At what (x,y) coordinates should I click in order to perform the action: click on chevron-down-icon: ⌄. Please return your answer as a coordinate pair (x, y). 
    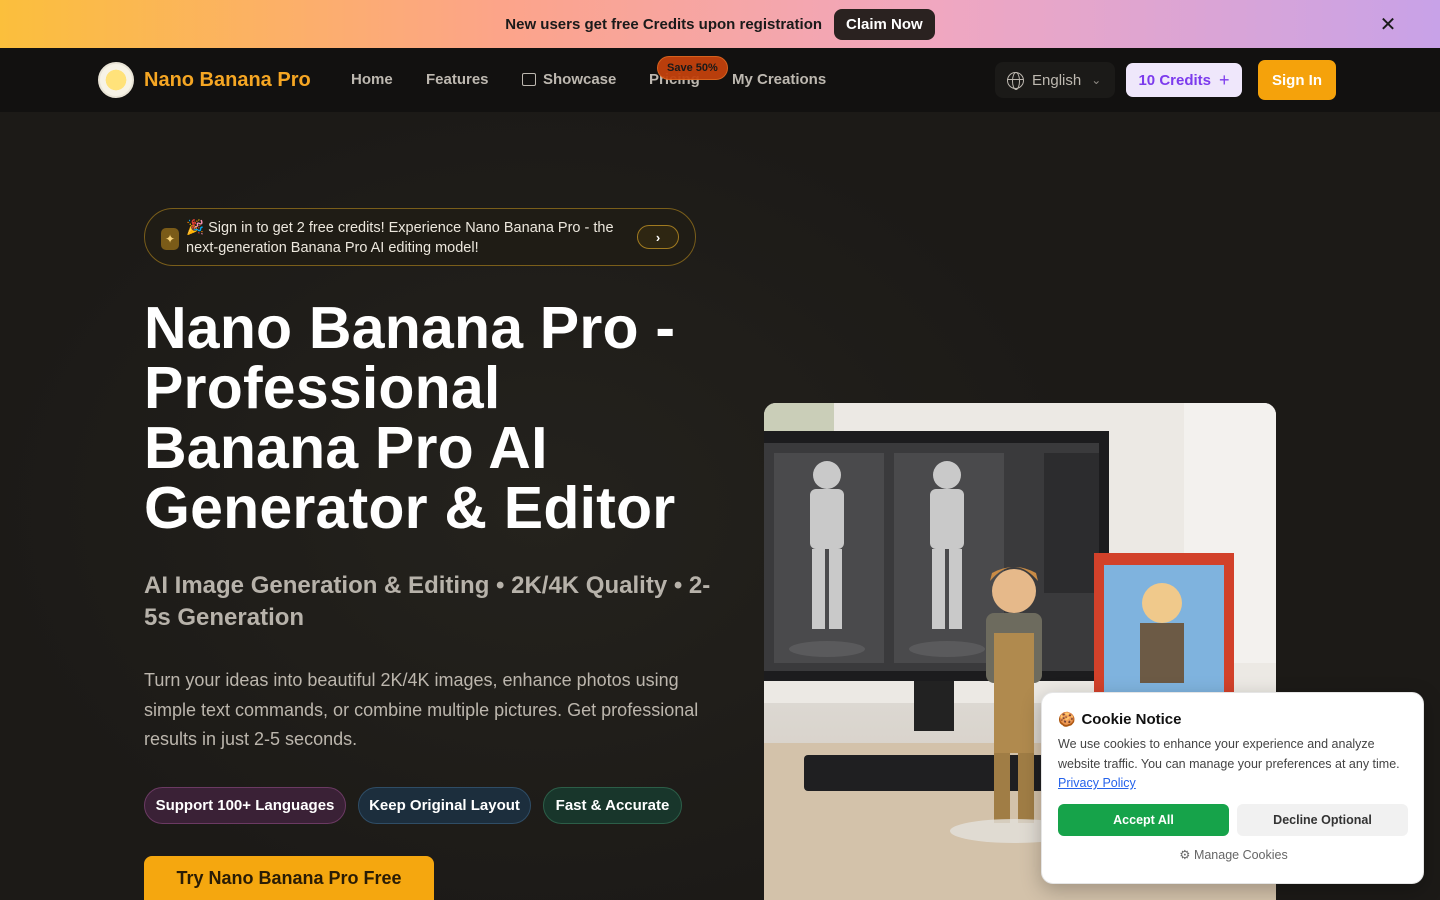
    Looking at the image, I should click on (1096, 80).